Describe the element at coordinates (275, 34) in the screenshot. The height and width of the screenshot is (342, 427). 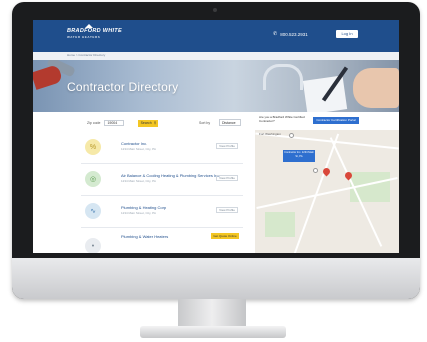
I see `phone-icon: ✆` at that location.